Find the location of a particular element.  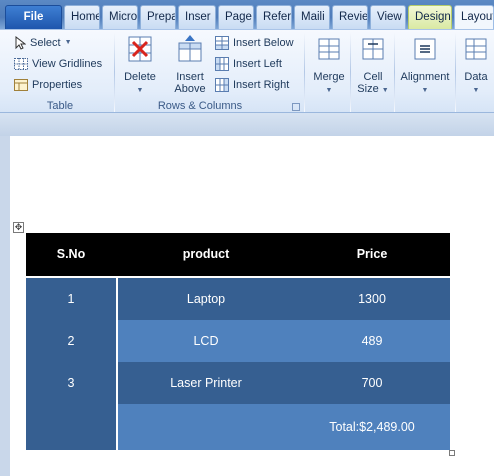

table-cell-price: 700 is located at coordinates (372, 383).